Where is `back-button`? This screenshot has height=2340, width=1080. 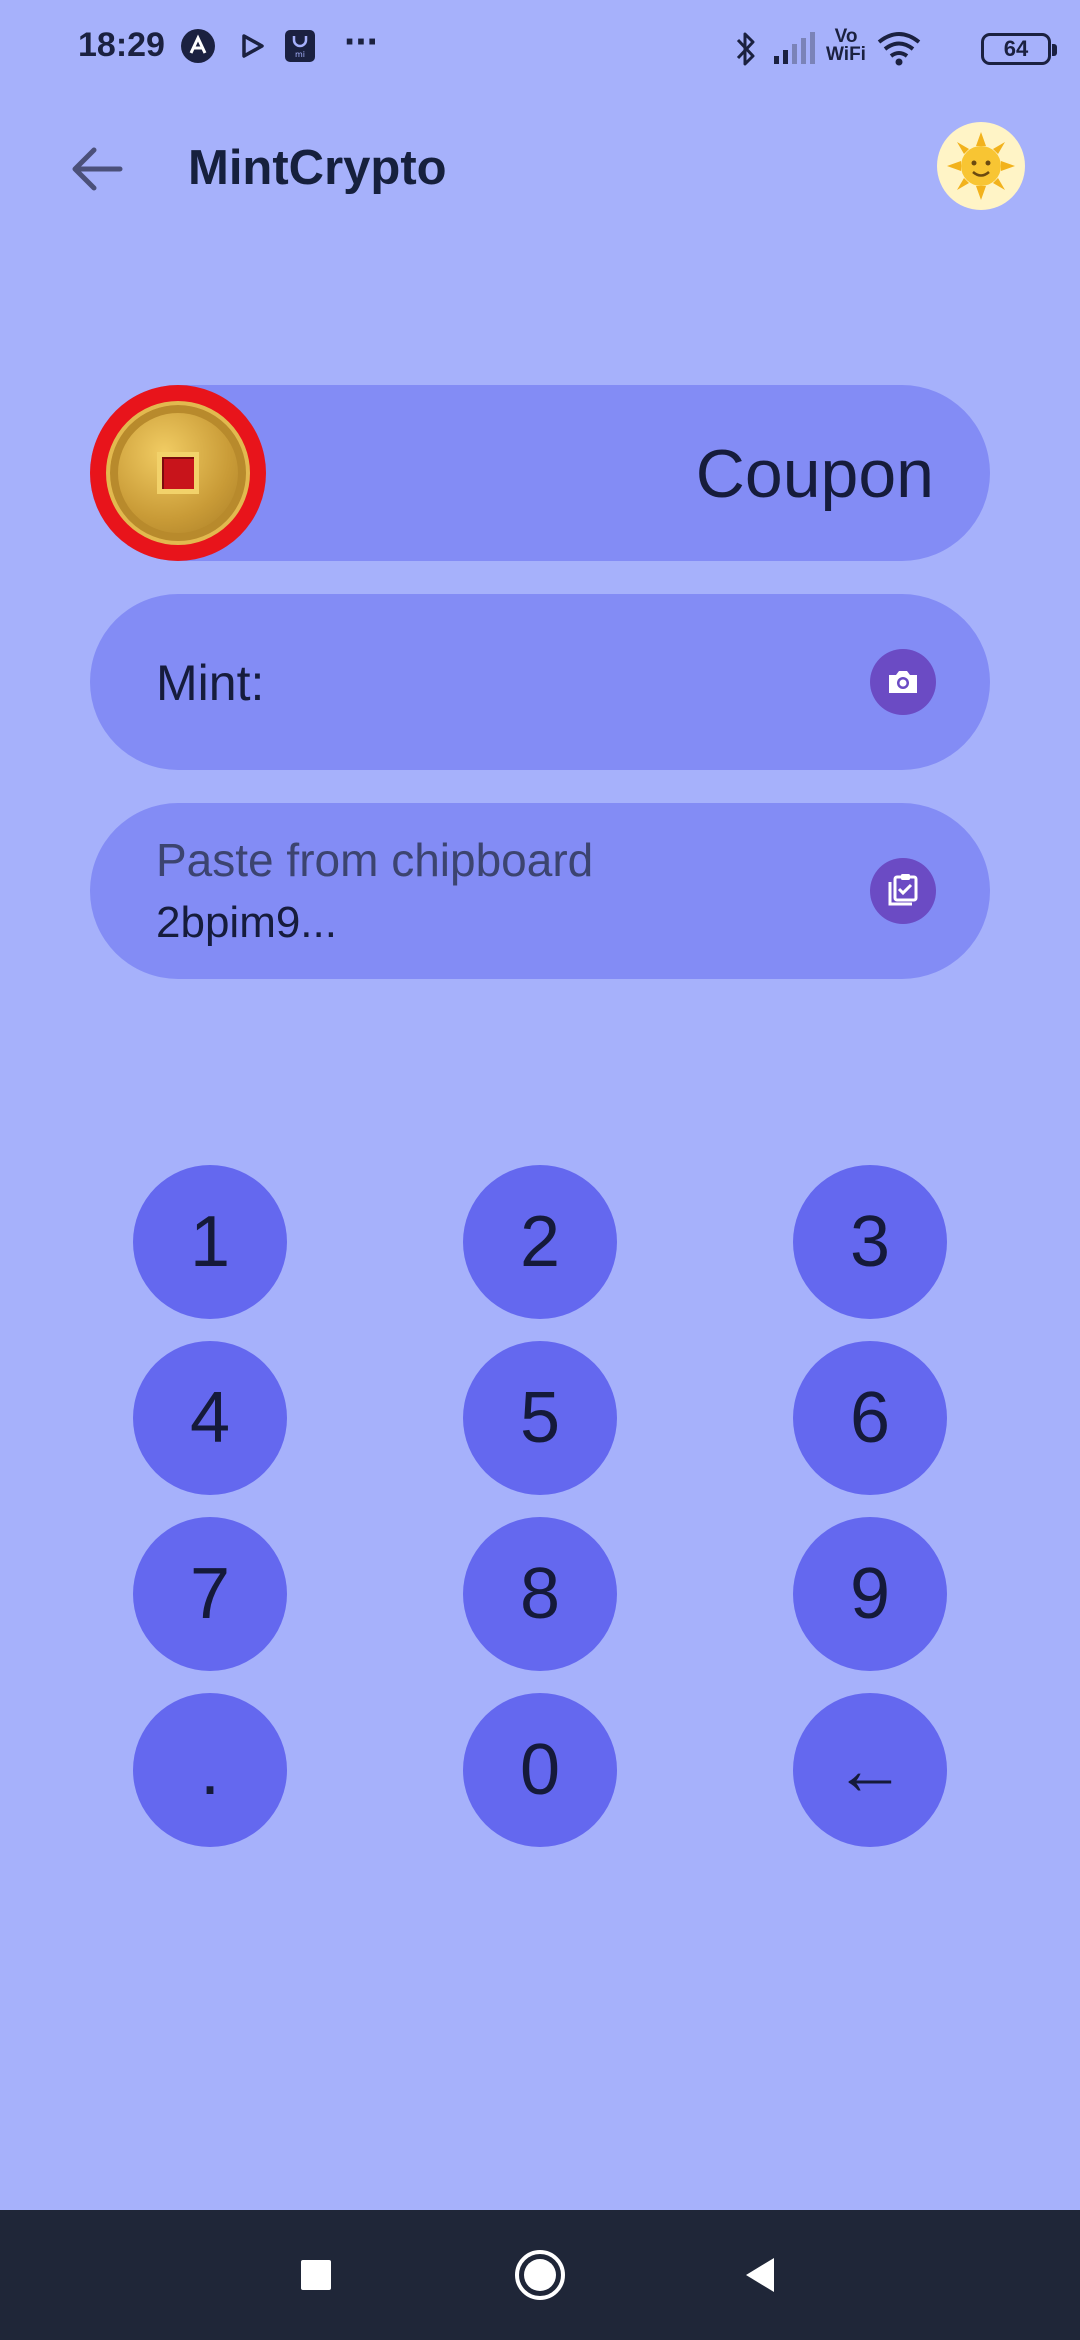
back-button is located at coordinates (97, 169).